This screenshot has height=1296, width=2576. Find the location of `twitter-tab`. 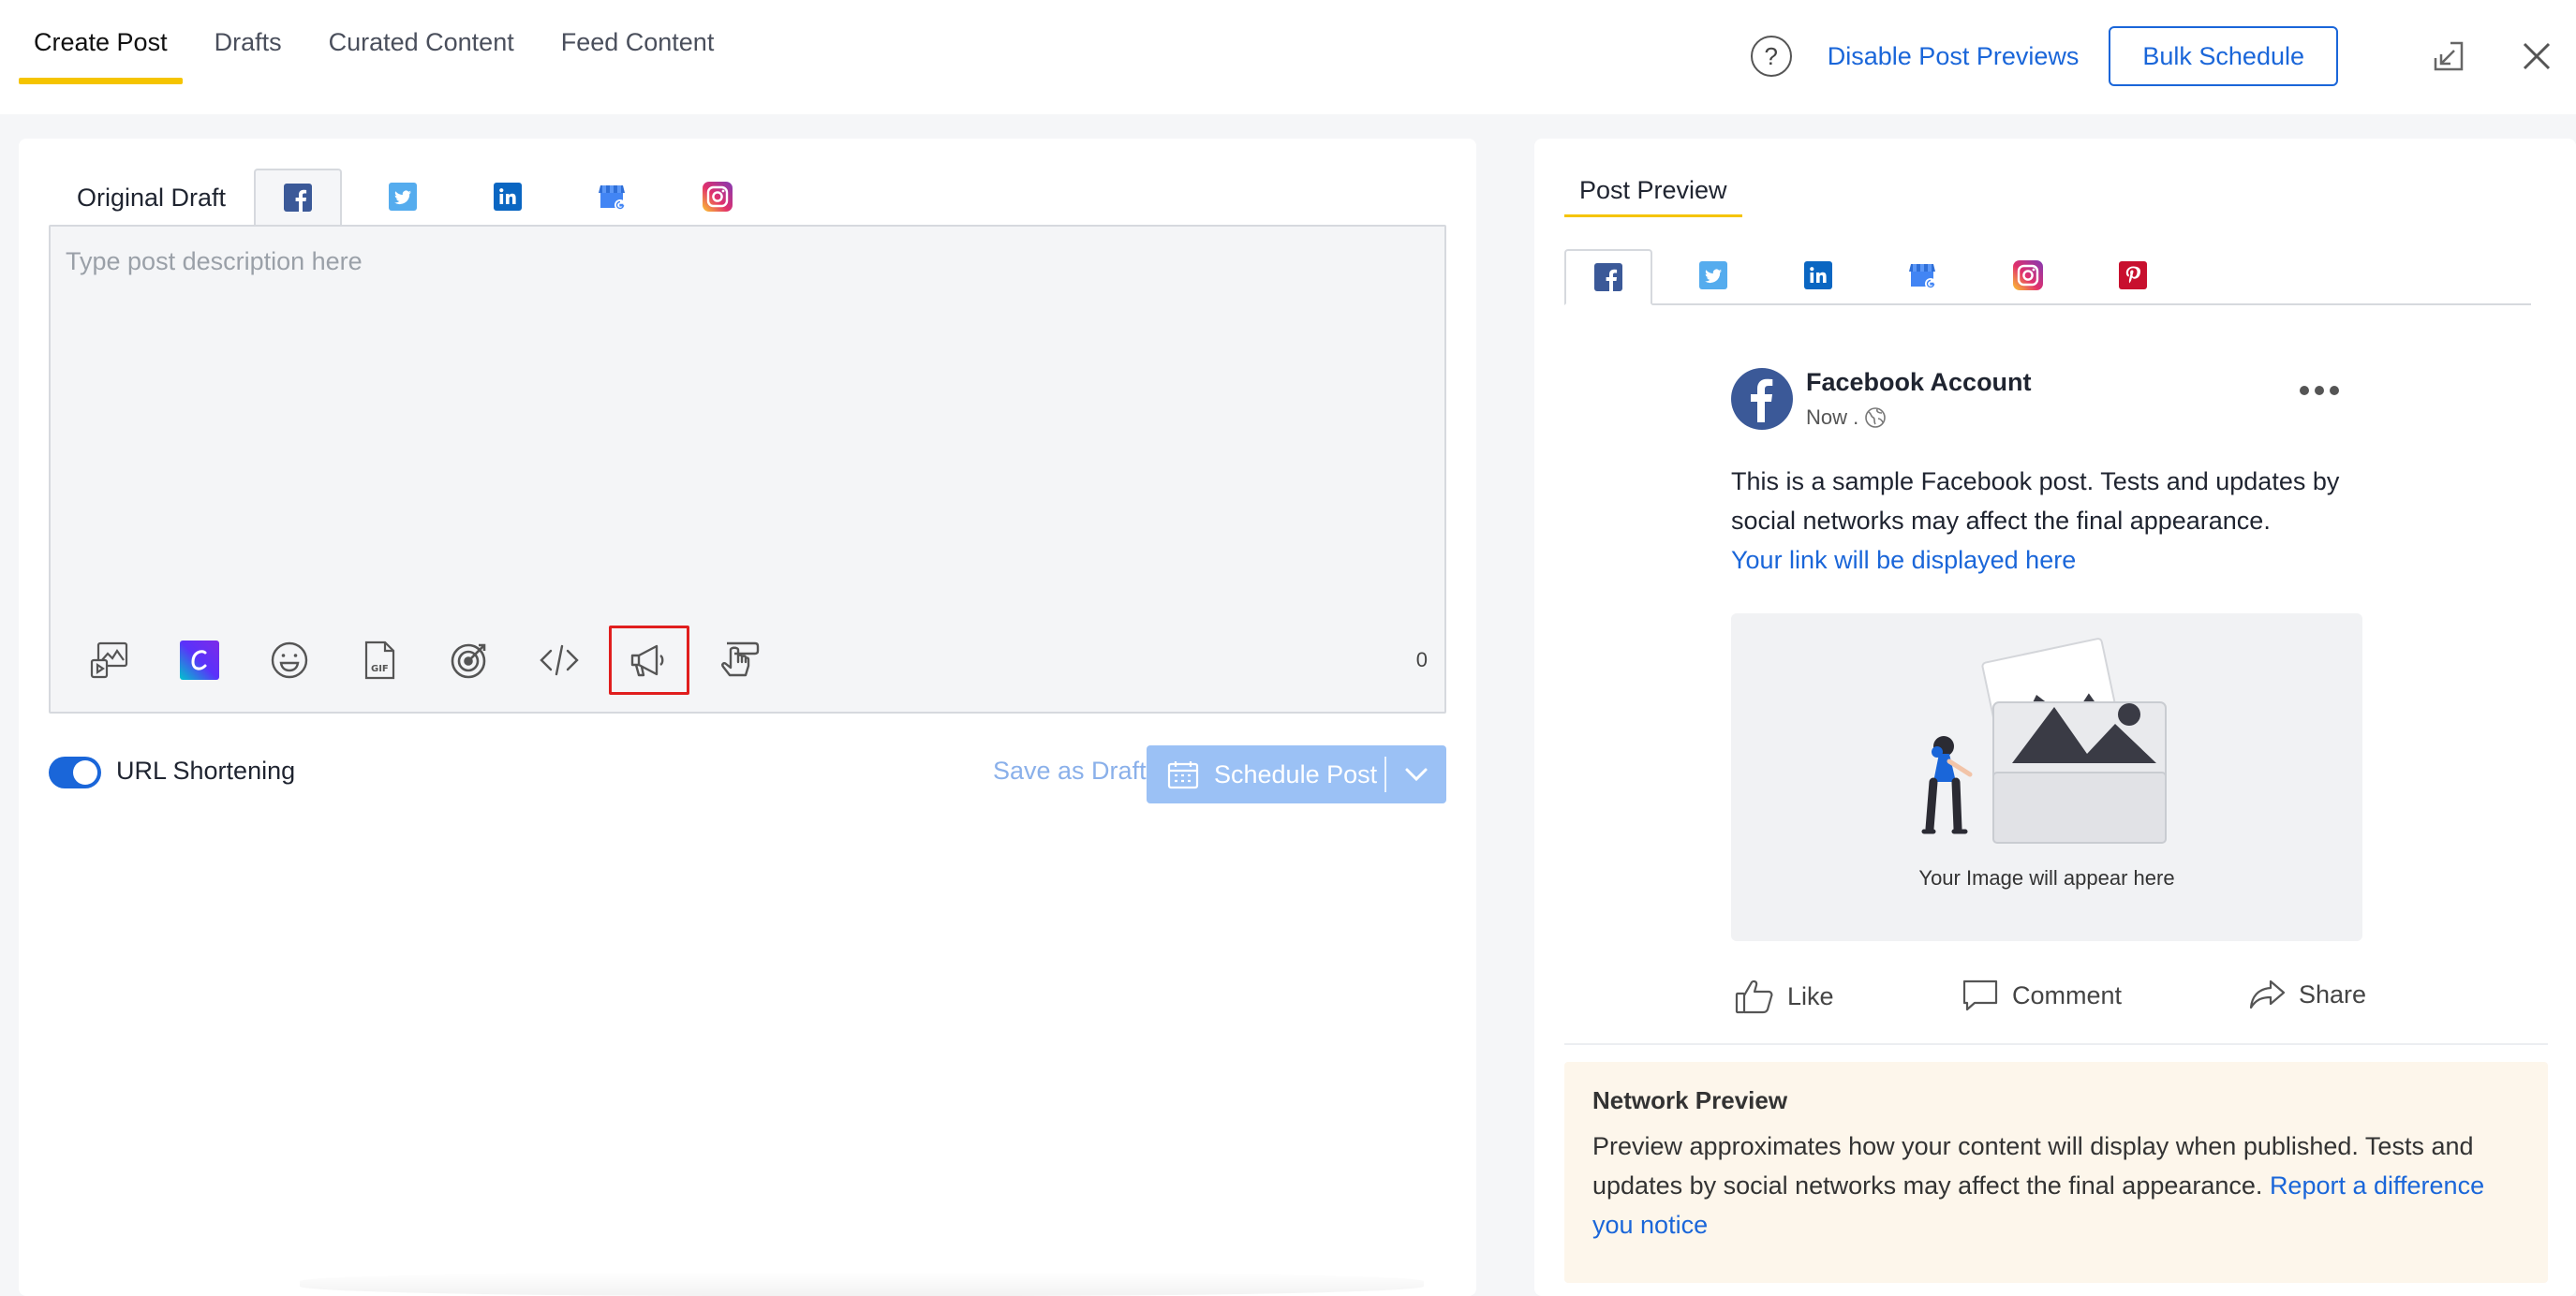

twitter-tab is located at coordinates (403, 197).